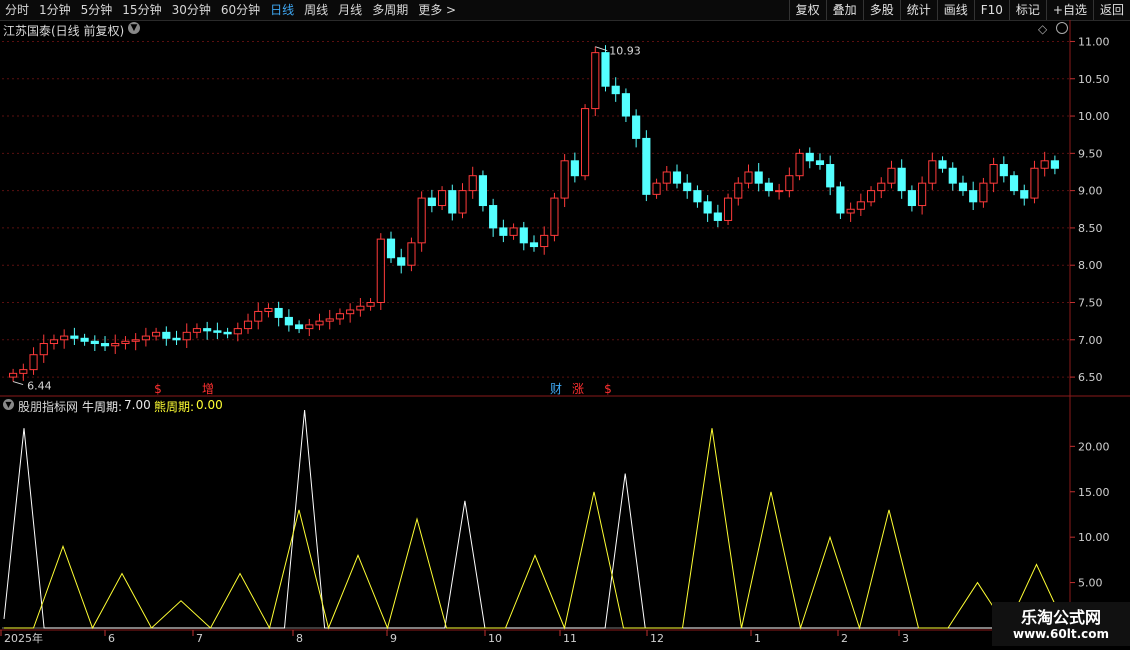 Image resolution: width=1130 pixels, height=650 pixels. I want to click on low-label: 6.44, so click(39, 386).